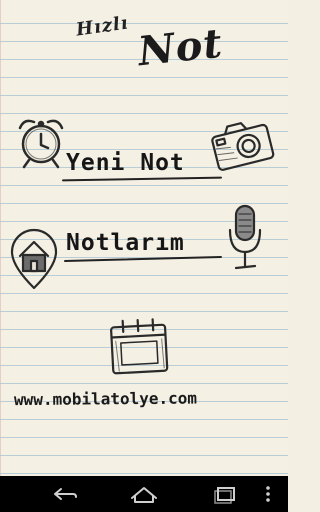 This screenshot has width=320, height=512. Describe the element at coordinates (125, 163) in the screenshot. I see `new-note-label: Yeni Not` at that location.